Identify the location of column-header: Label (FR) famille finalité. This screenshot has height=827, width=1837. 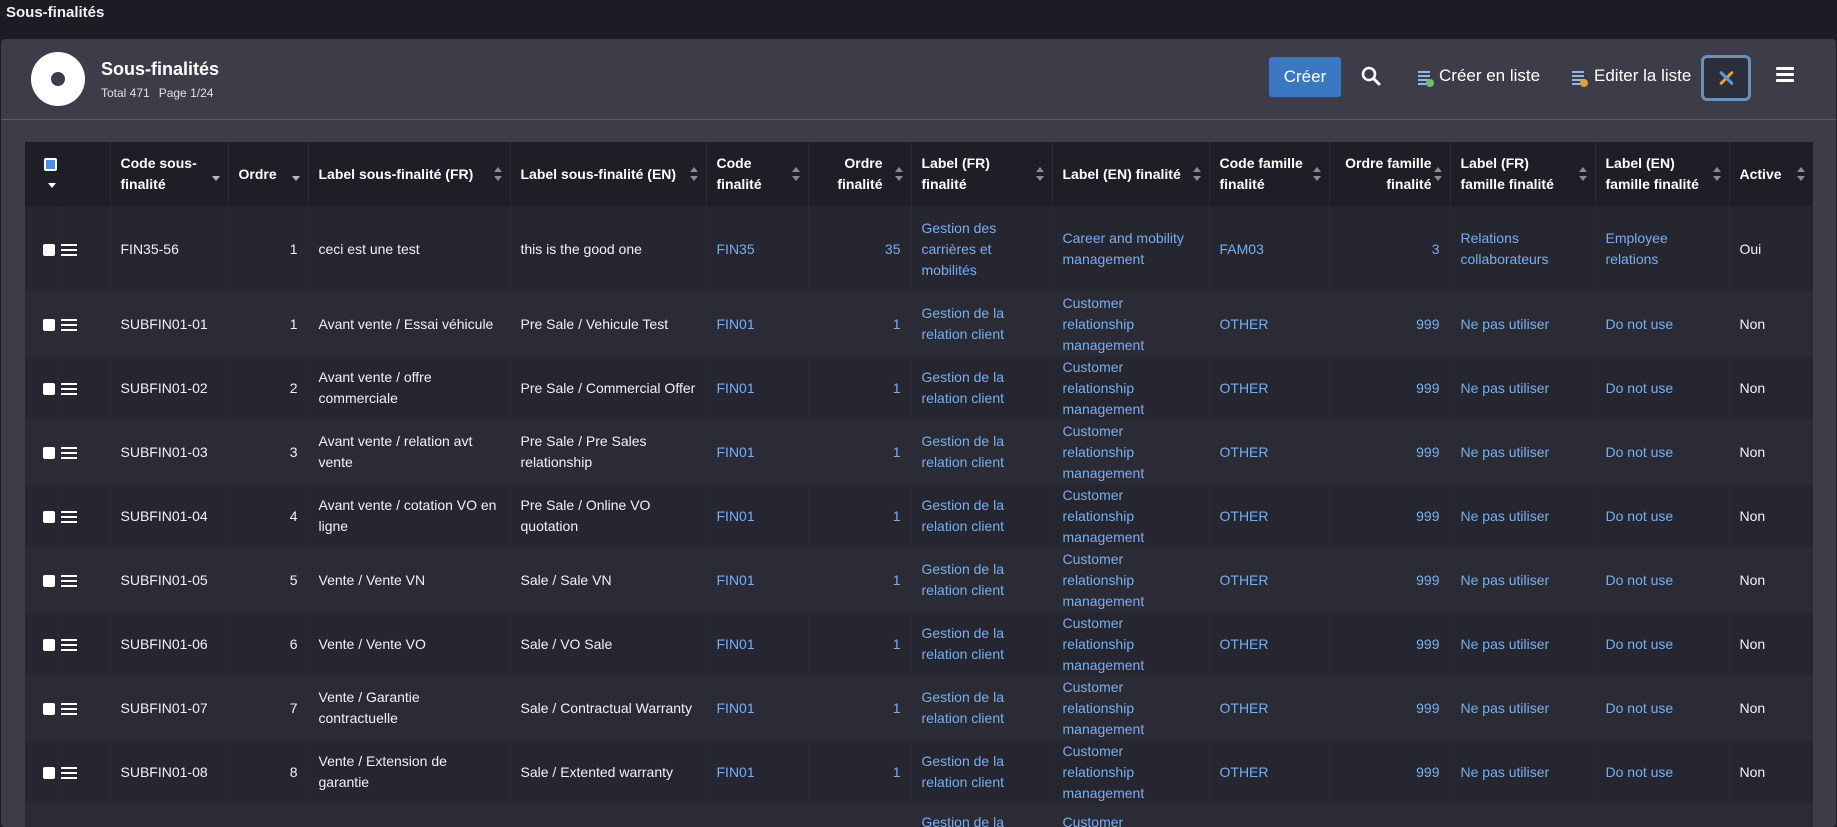
(1523, 174).